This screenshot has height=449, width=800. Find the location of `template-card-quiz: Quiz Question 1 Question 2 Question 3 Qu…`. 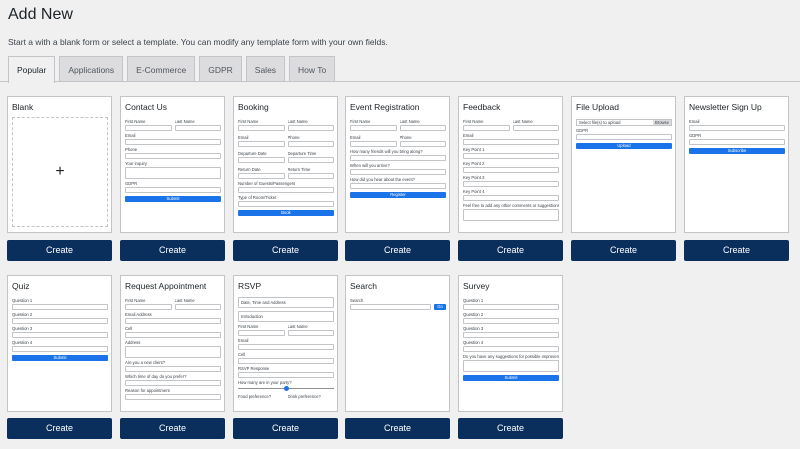

template-card-quiz: Quiz Question 1 Question 2 Question 3 Qu… is located at coordinates (59, 343).